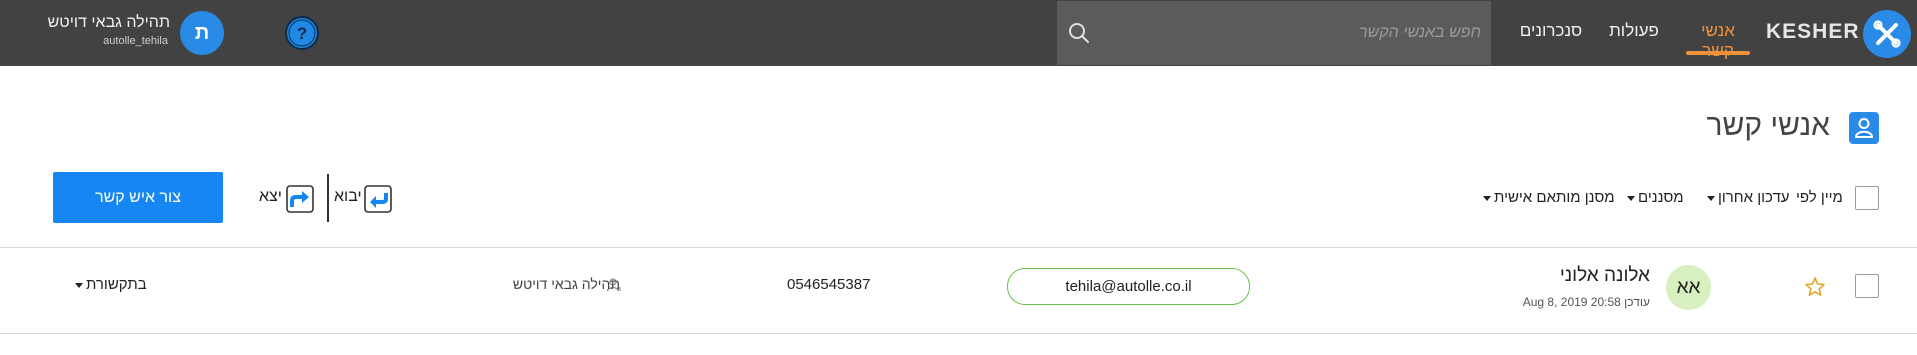 This screenshot has width=1917, height=355. Describe the element at coordinates (1586, 302) in the screenshot. I see `contact-updated-timestamp: עודכן Aug 8, 2019 20:58` at that location.